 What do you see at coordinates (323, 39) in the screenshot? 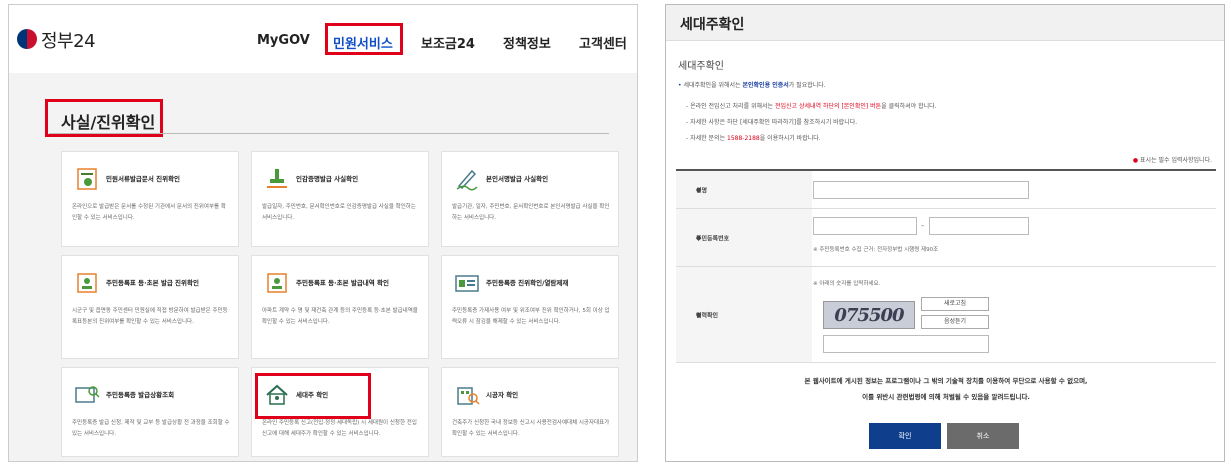
I see `global-navigation: 정부24 MyGOV 민원서비스 보조금24 정책정보 고객센터` at bounding box center [323, 39].